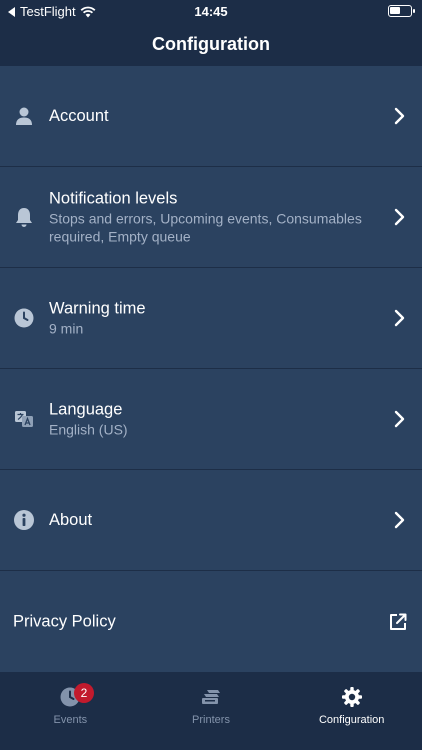  What do you see at coordinates (84, 693) in the screenshot?
I see `events-badge: 2` at bounding box center [84, 693].